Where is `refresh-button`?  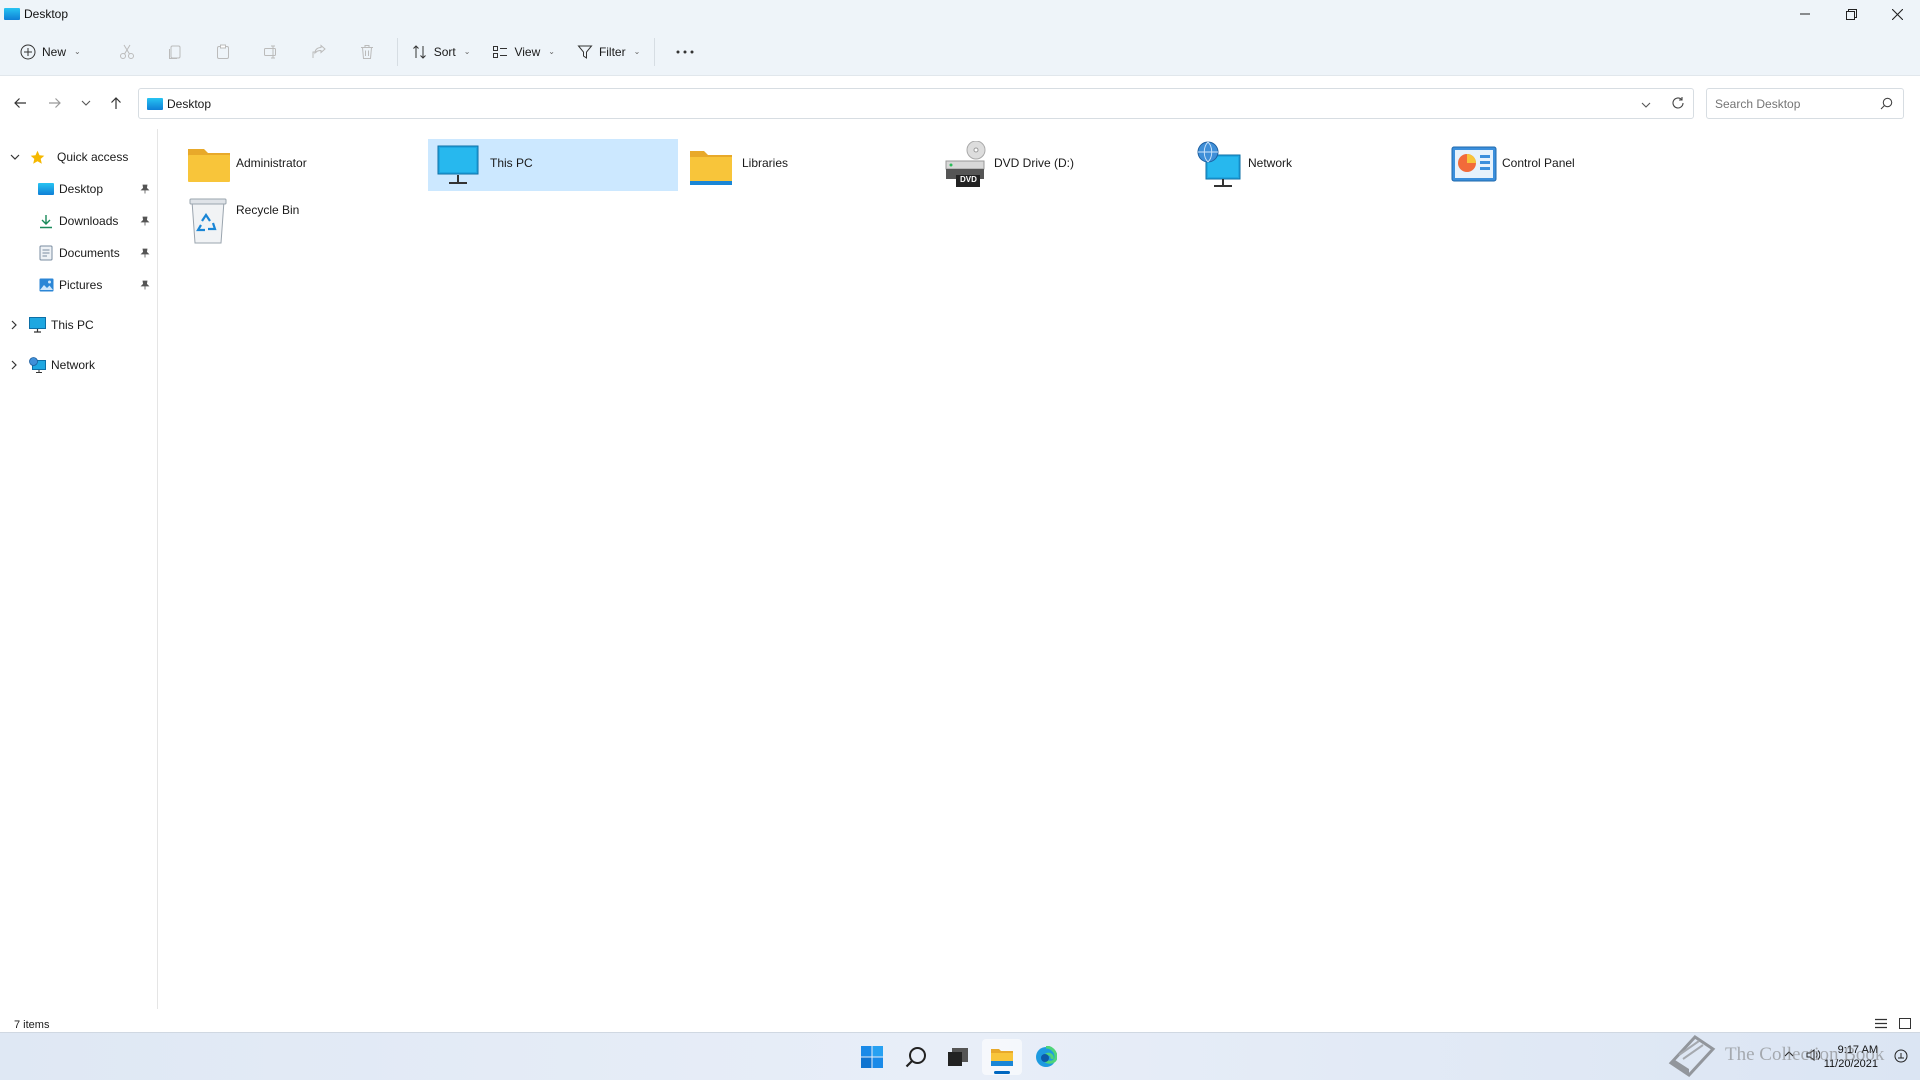
refresh-button is located at coordinates (1678, 104).